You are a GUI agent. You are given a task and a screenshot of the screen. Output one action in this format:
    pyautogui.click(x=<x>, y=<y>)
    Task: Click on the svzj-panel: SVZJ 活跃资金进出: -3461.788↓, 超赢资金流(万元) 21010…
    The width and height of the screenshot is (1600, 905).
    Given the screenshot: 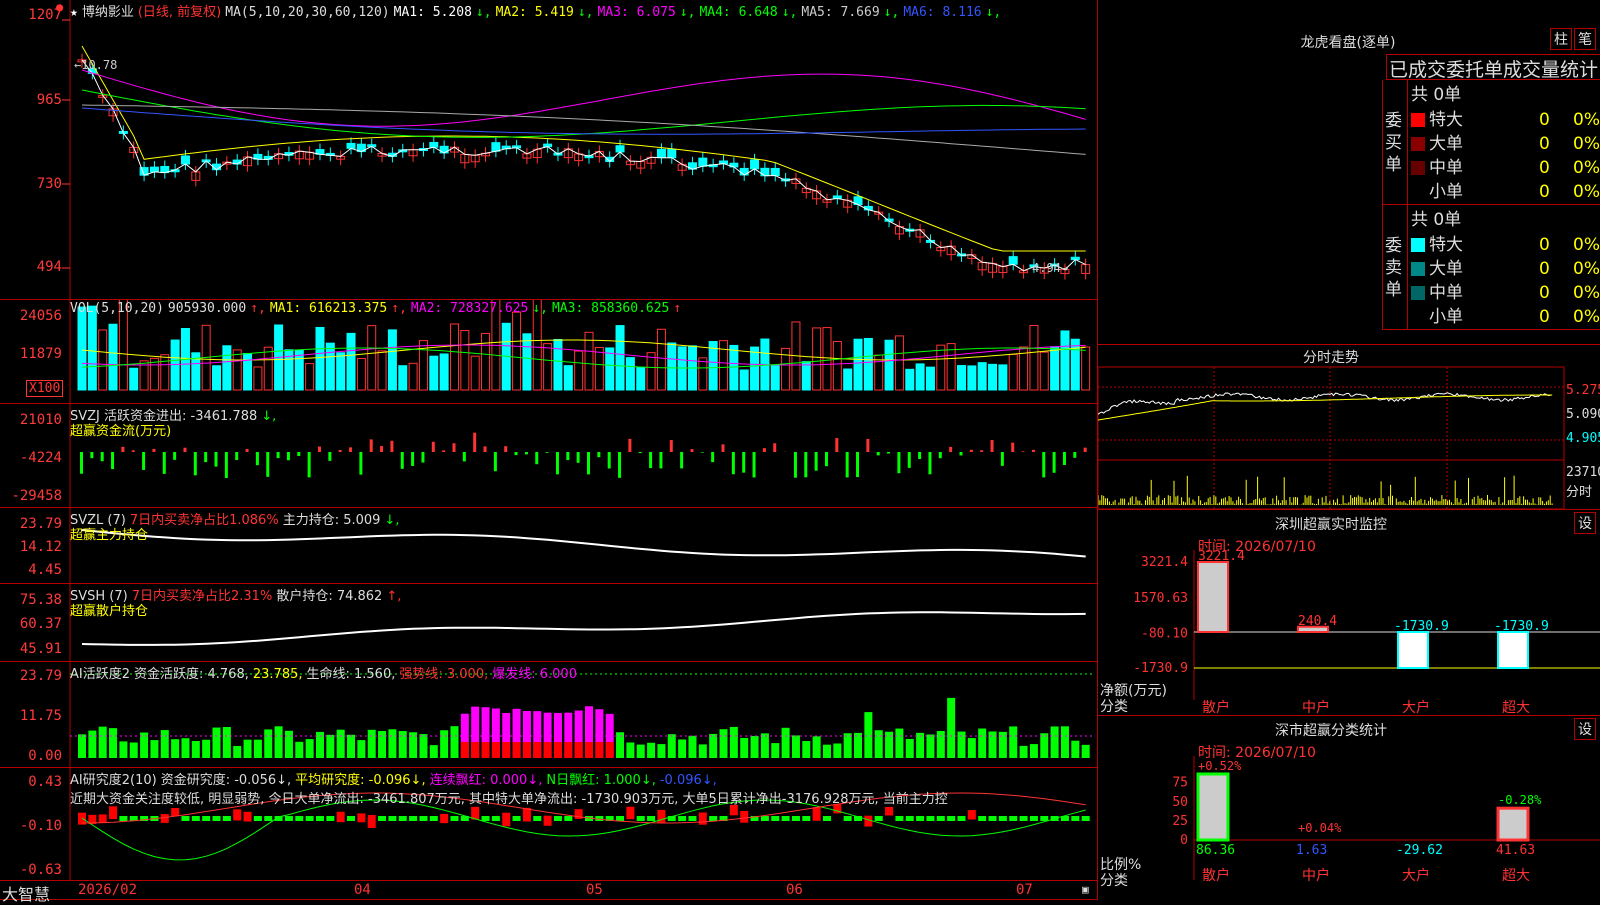 What is the action you would take?
    pyautogui.click(x=549, y=456)
    